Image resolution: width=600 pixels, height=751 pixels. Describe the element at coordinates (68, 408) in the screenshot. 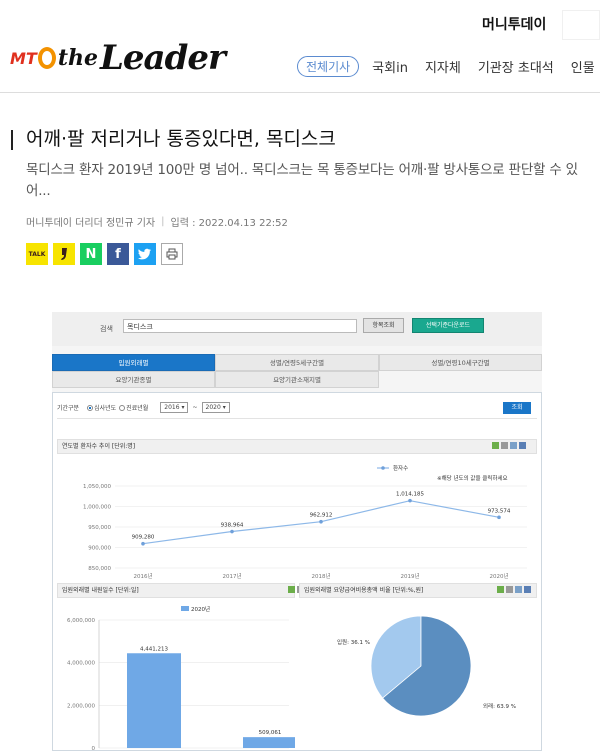

I see `filter-label: 기간구분` at that location.